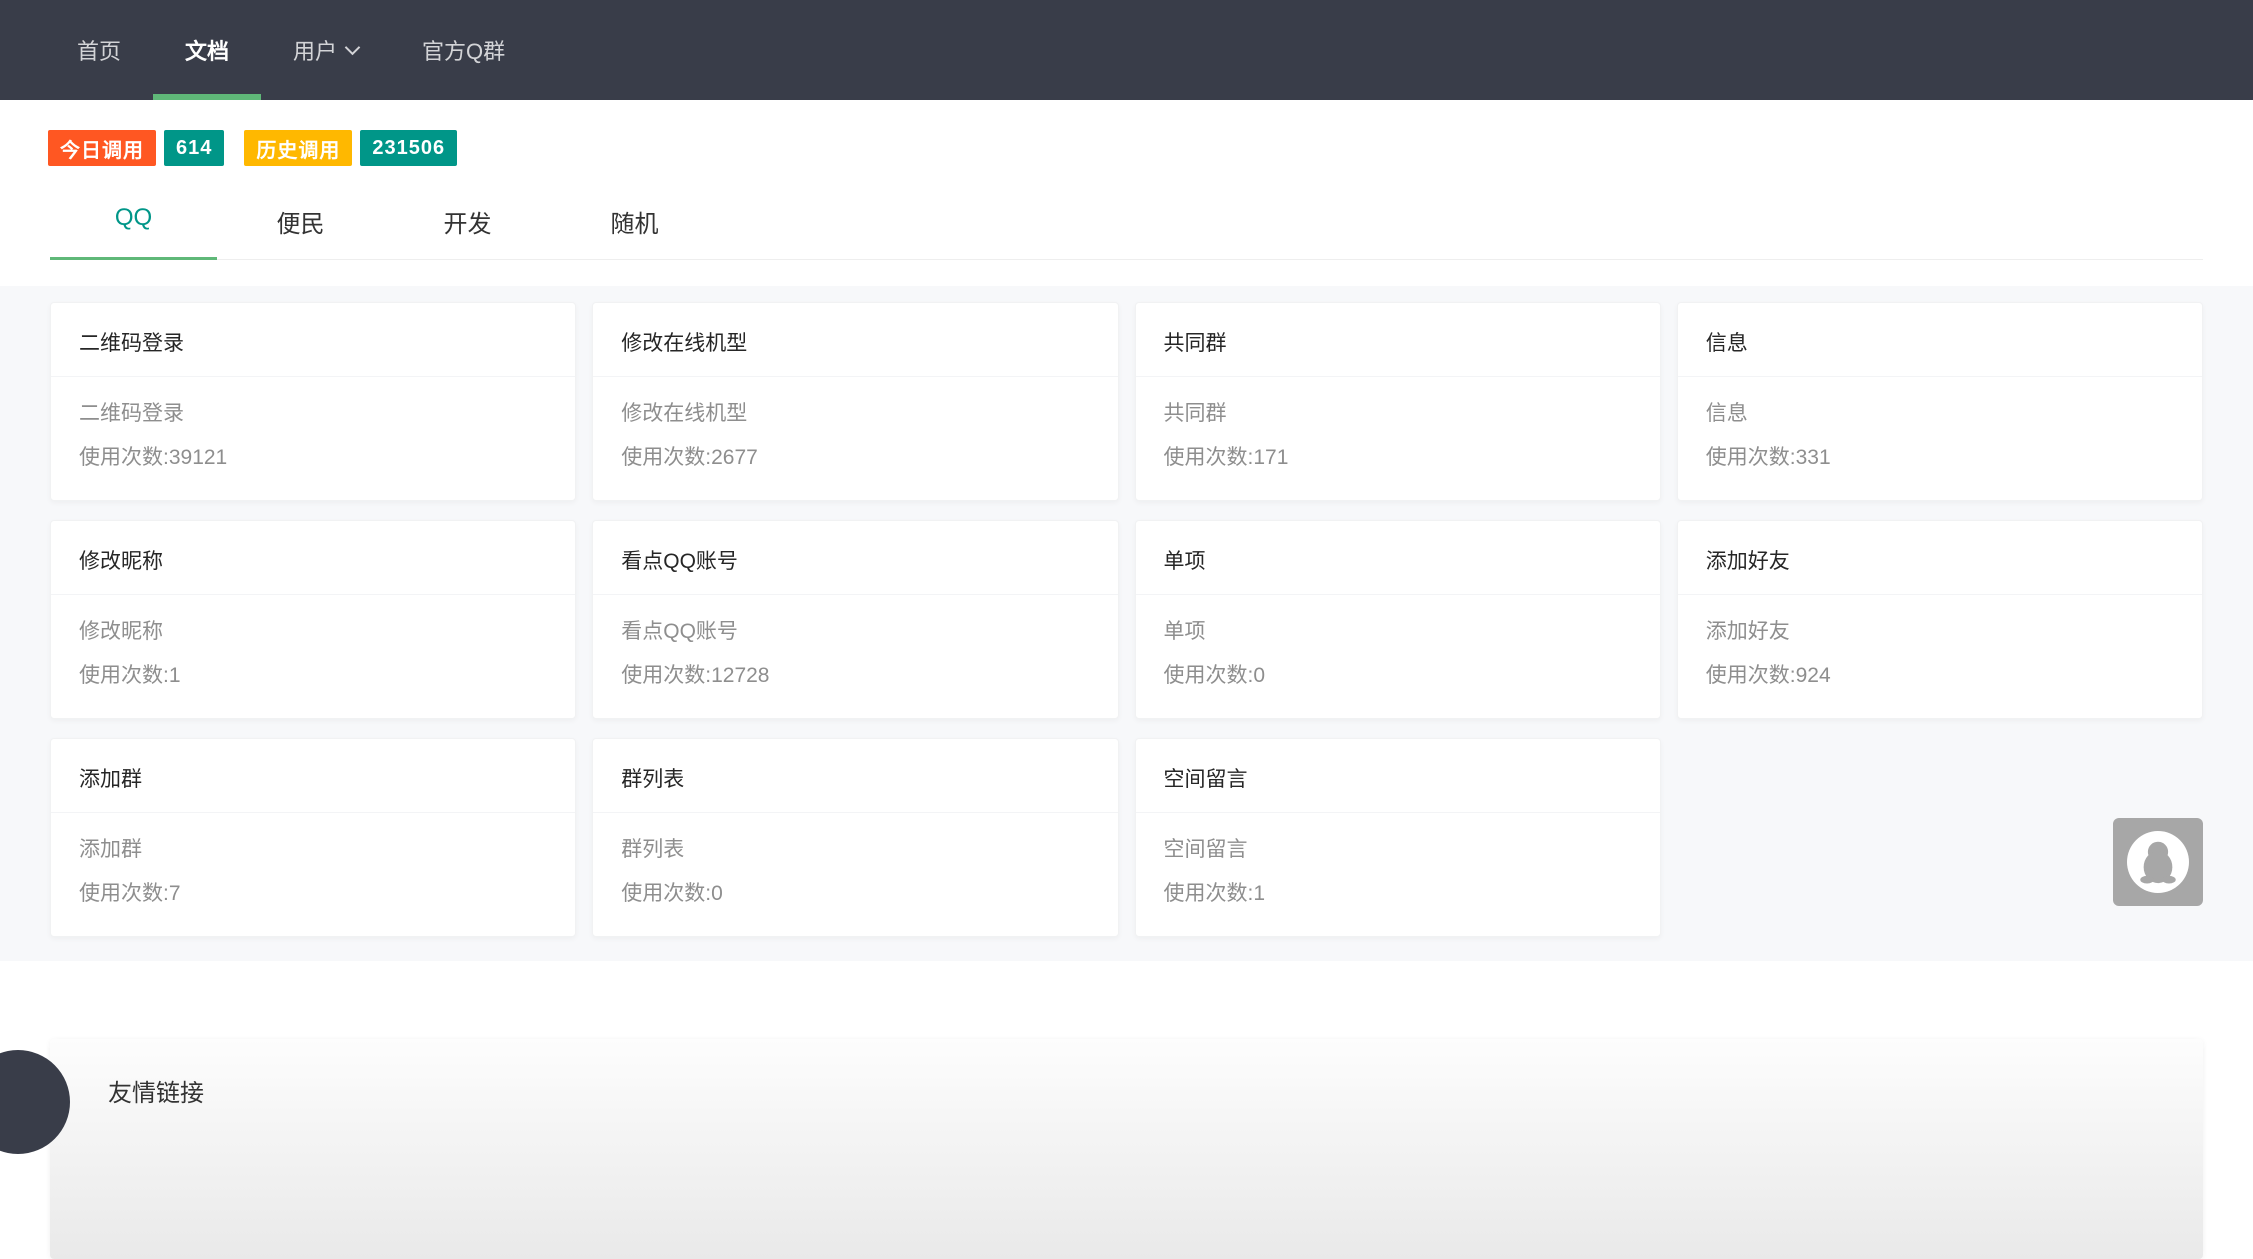 Image resolution: width=2253 pixels, height=1259 pixels. I want to click on api-card: 添加群 添加群 使用次数:7, so click(313, 837).